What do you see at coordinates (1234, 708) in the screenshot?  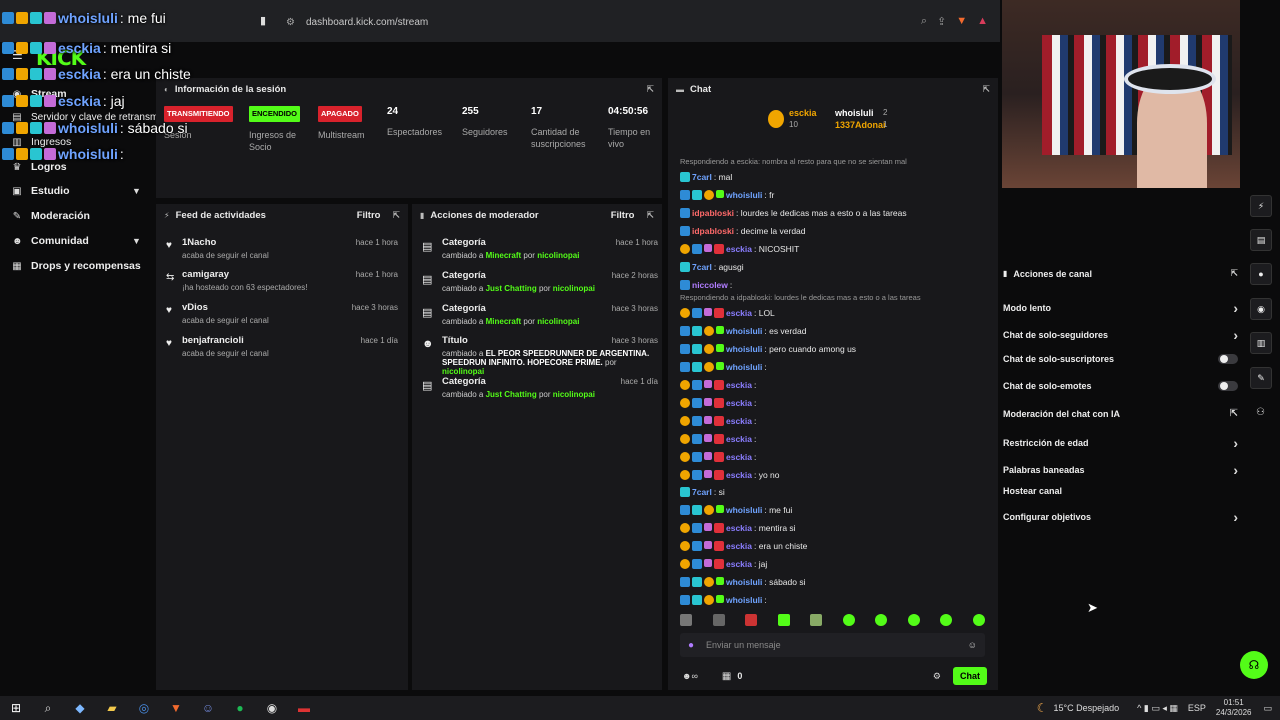 I see `clock: 01:51 24/3/2026` at bounding box center [1234, 708].